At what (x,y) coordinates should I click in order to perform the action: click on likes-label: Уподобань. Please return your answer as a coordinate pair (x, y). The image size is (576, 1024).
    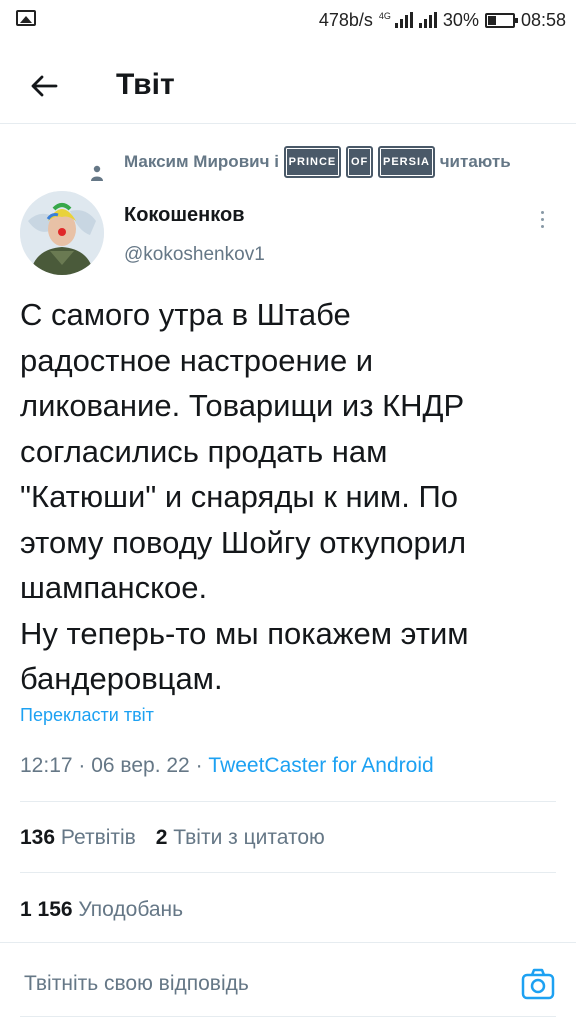
    Looking at the image, I should click on (131, 909).